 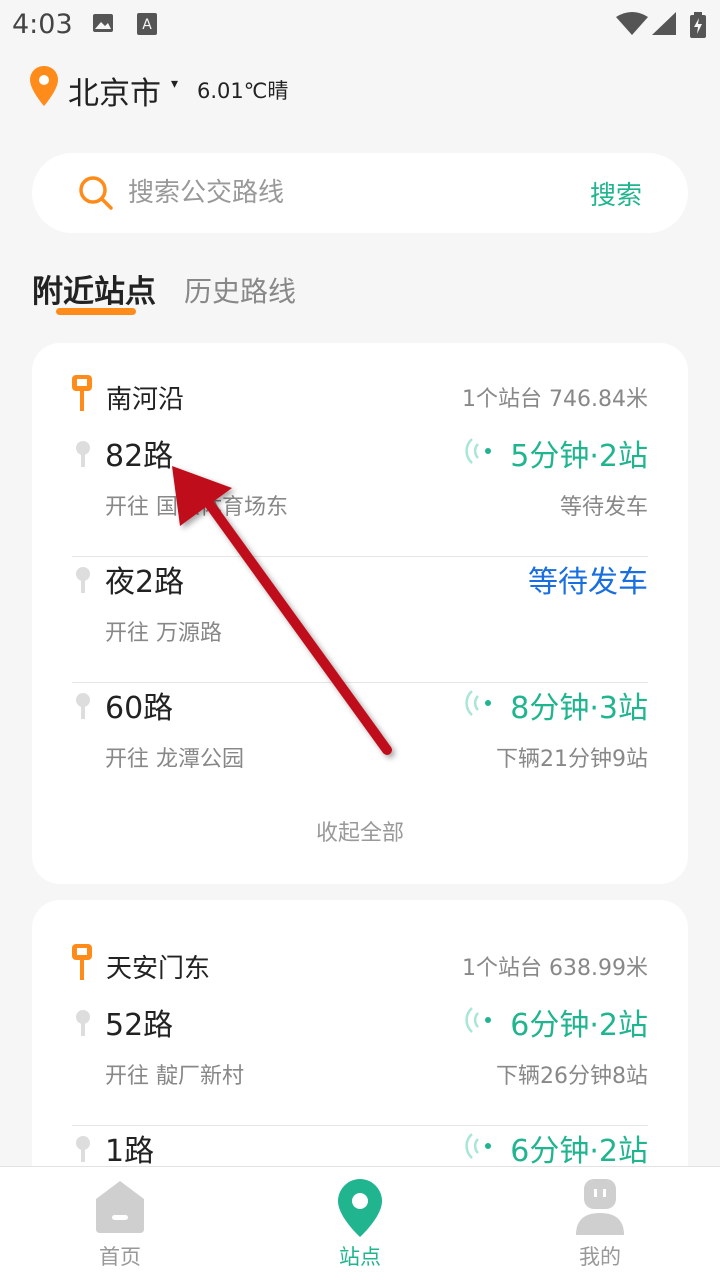 I want to click on route-destination: 开往 龙潭公园, so click(x=174, y=759).